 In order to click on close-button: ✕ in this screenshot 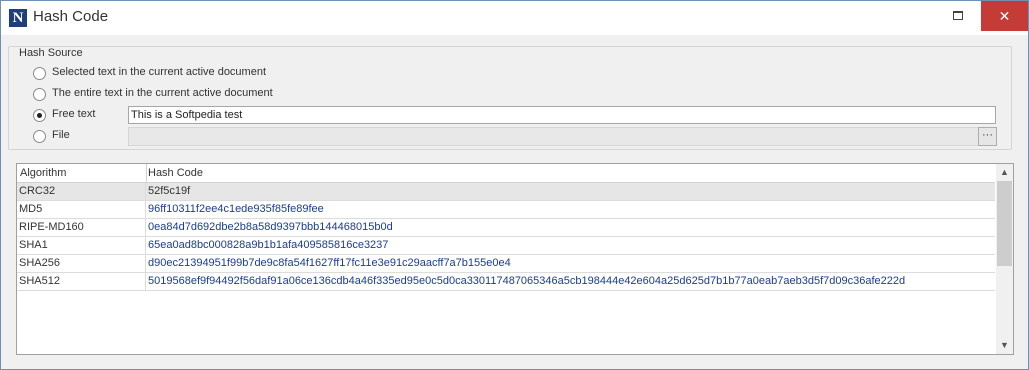, I will do `click(1004, 16)`.